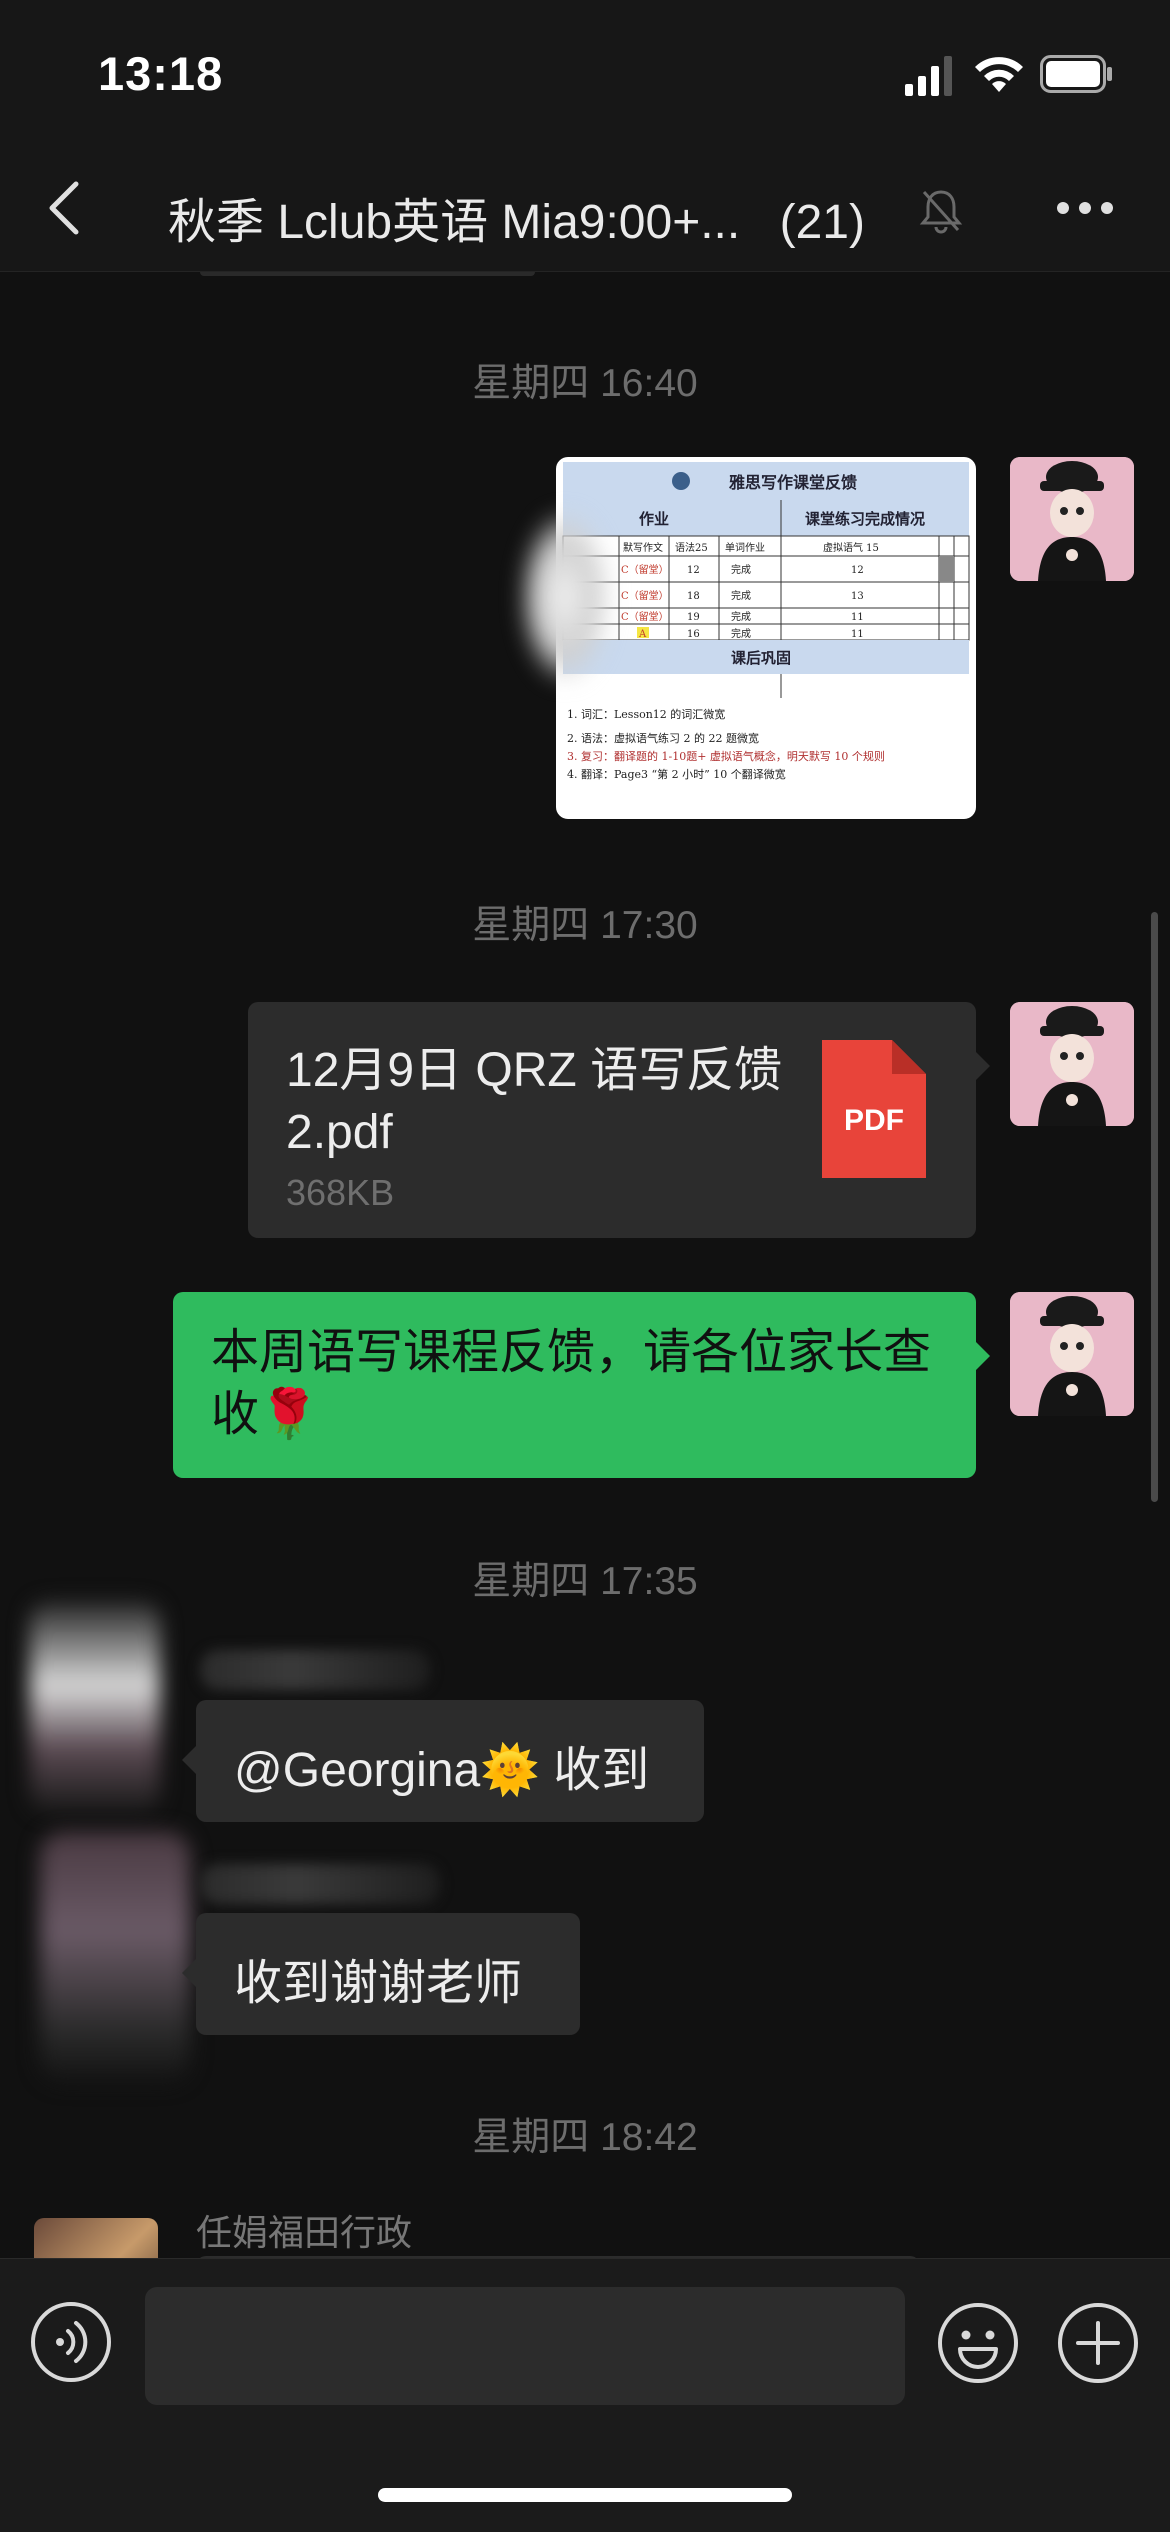 Image resolution: width=1170 pixels, height=2532 pixels. Describe the element at coordinates (585, 2495) in the screenshot. I see `home-indicator` at that location.